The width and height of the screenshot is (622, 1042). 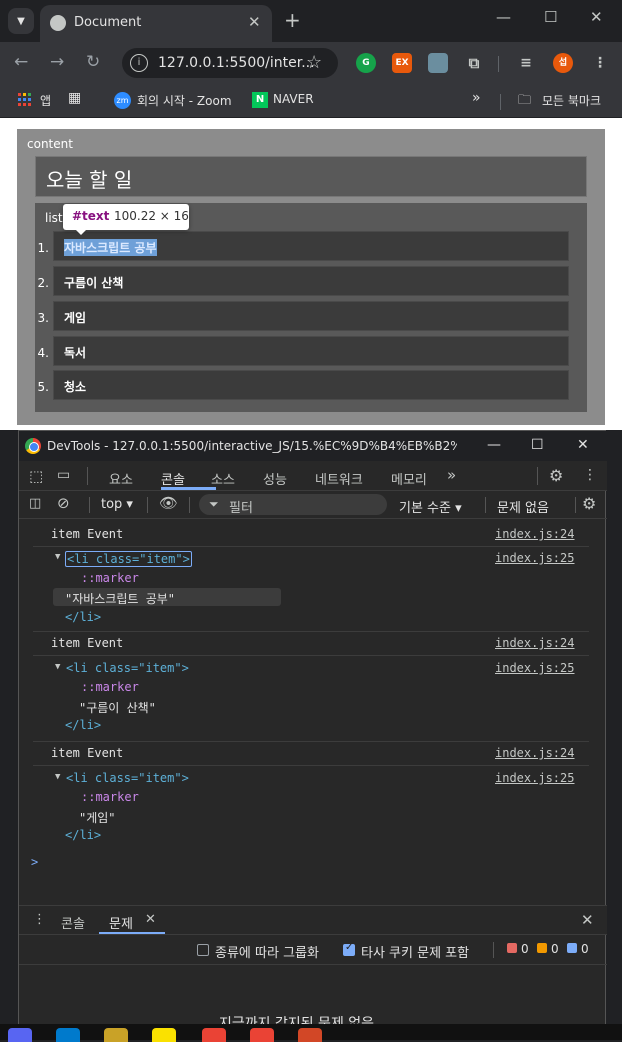 I want to click on profile-avatar: 섭, so click(x=563, y=63).